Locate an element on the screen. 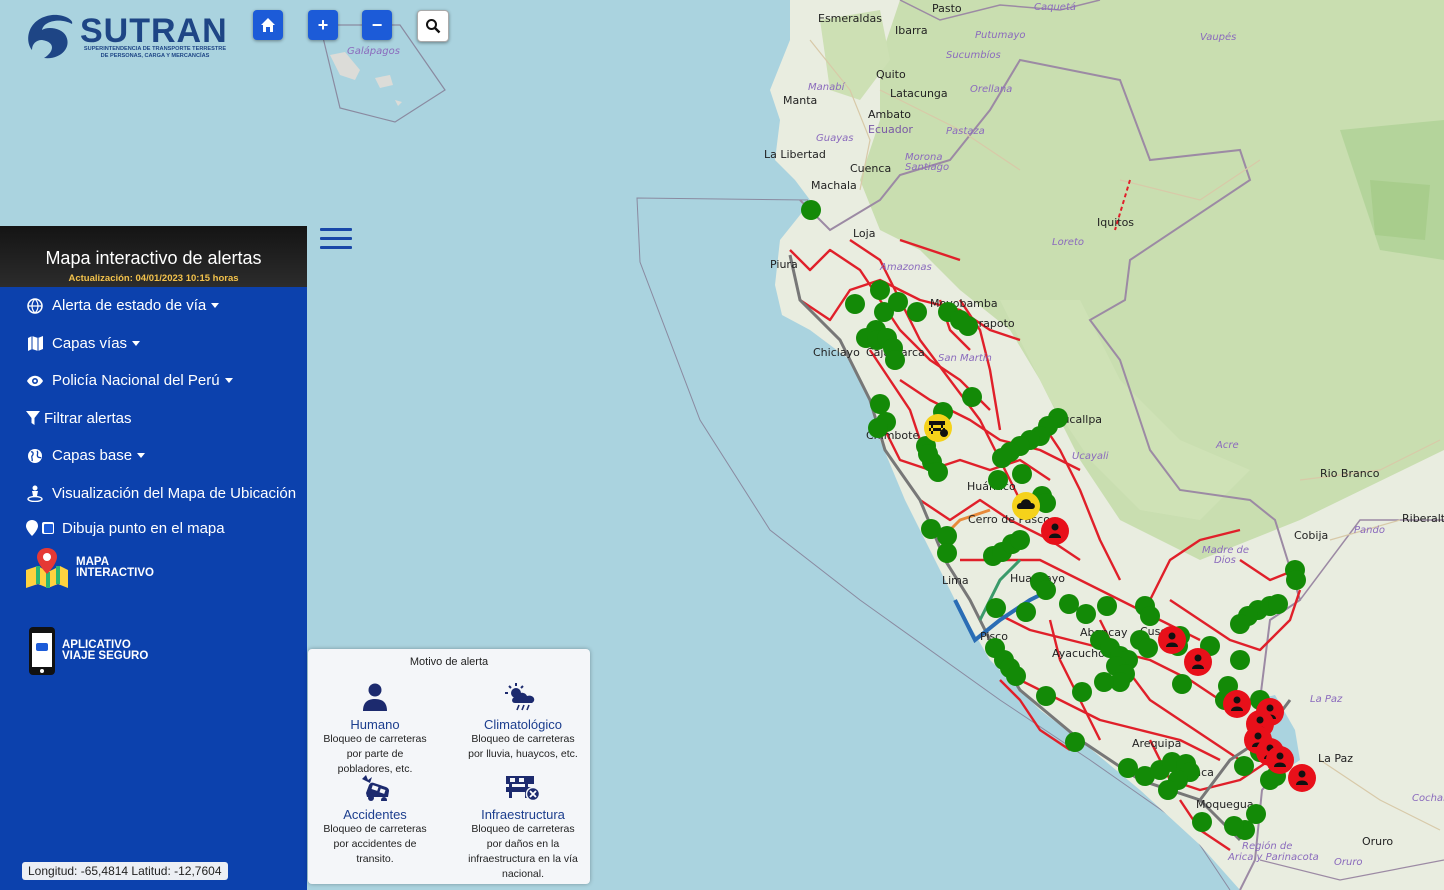 The image size is (1444, 890). aplicativo-text: APLICATIVO VIAJE SEGURO is located at coordinates (105, 650).